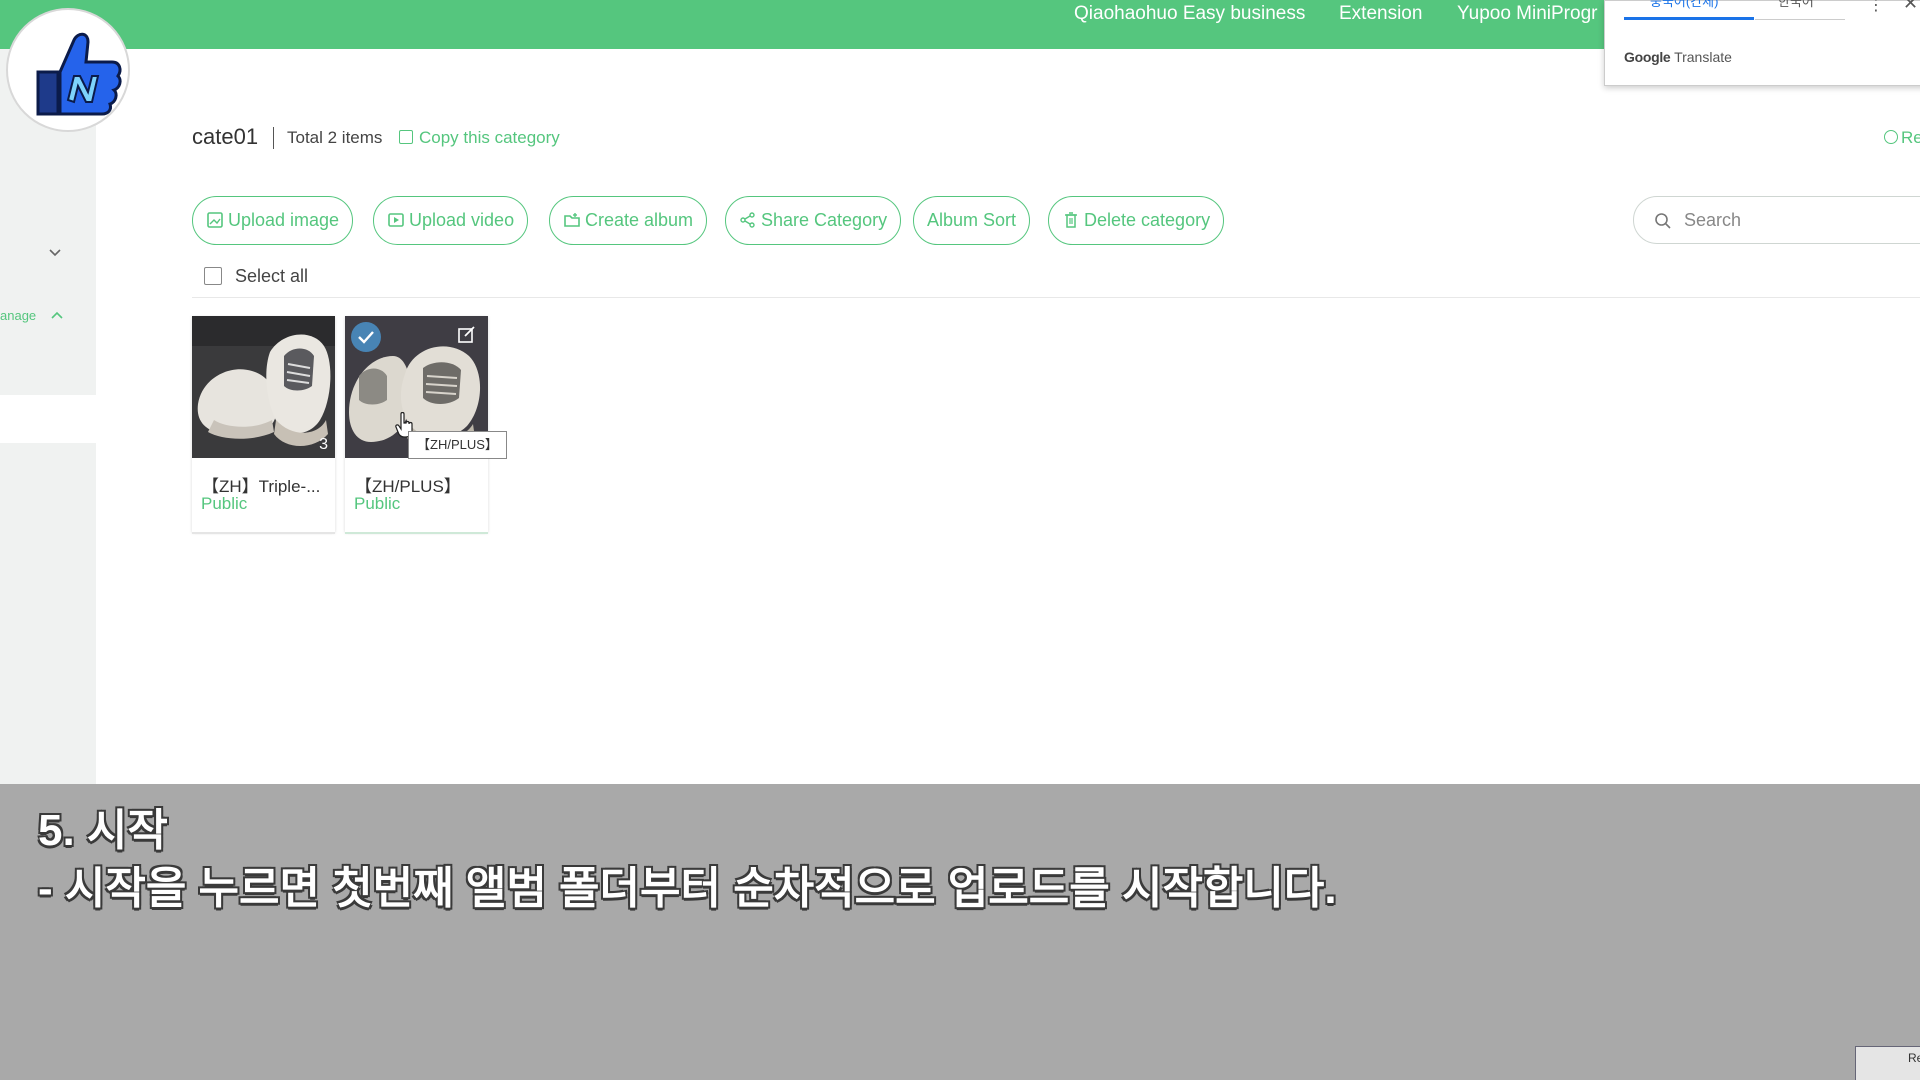 This screenshot has width=1920, height=1080. What do you see at coordinates (416, 425) in the screenshot?
I see `album-card: 【ZH/PLUS】 Public` at bounding box center [416, 425].